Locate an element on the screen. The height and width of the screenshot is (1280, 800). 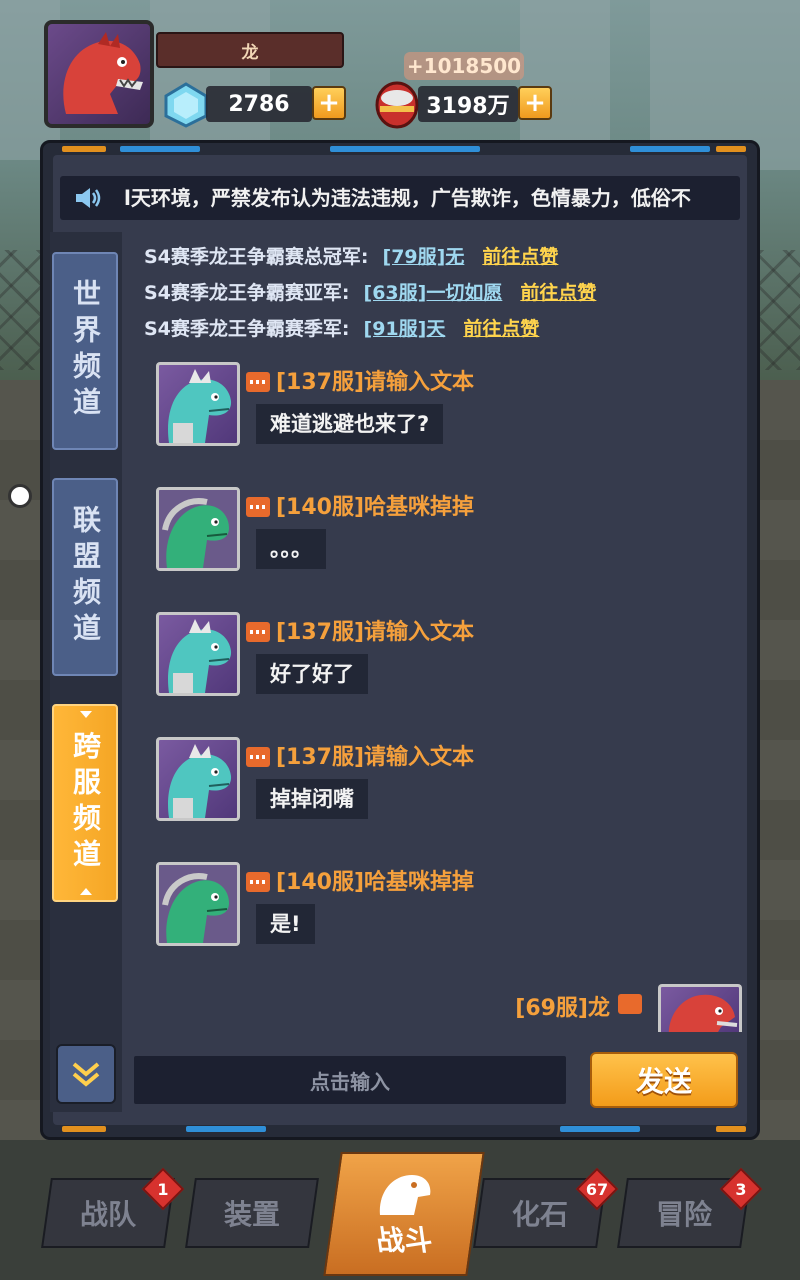
message-text: 。。。 is located at coordinates (291, 549).